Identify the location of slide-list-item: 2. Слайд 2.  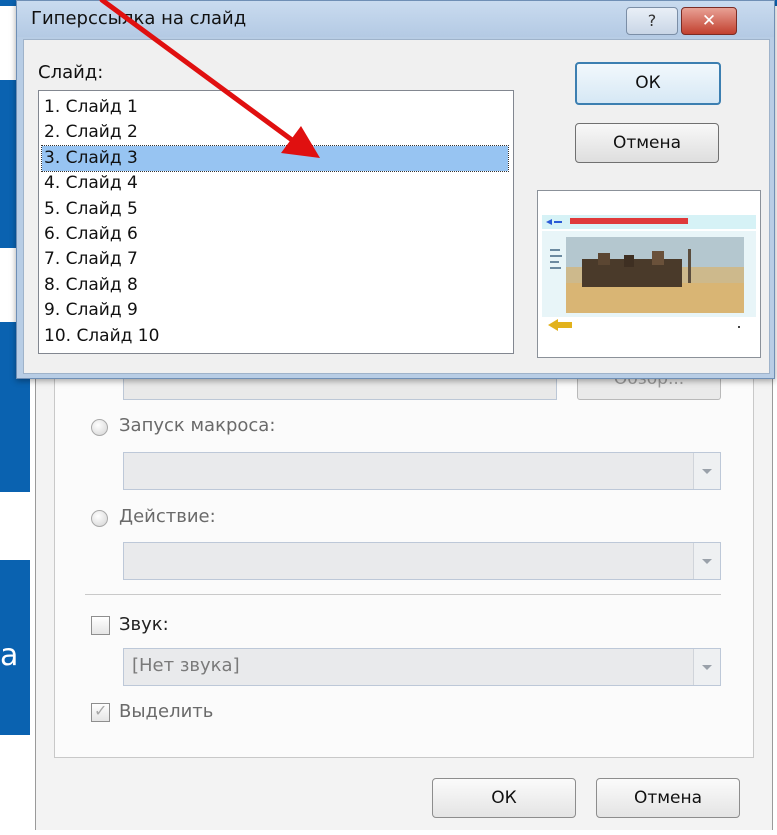
(275, 132).